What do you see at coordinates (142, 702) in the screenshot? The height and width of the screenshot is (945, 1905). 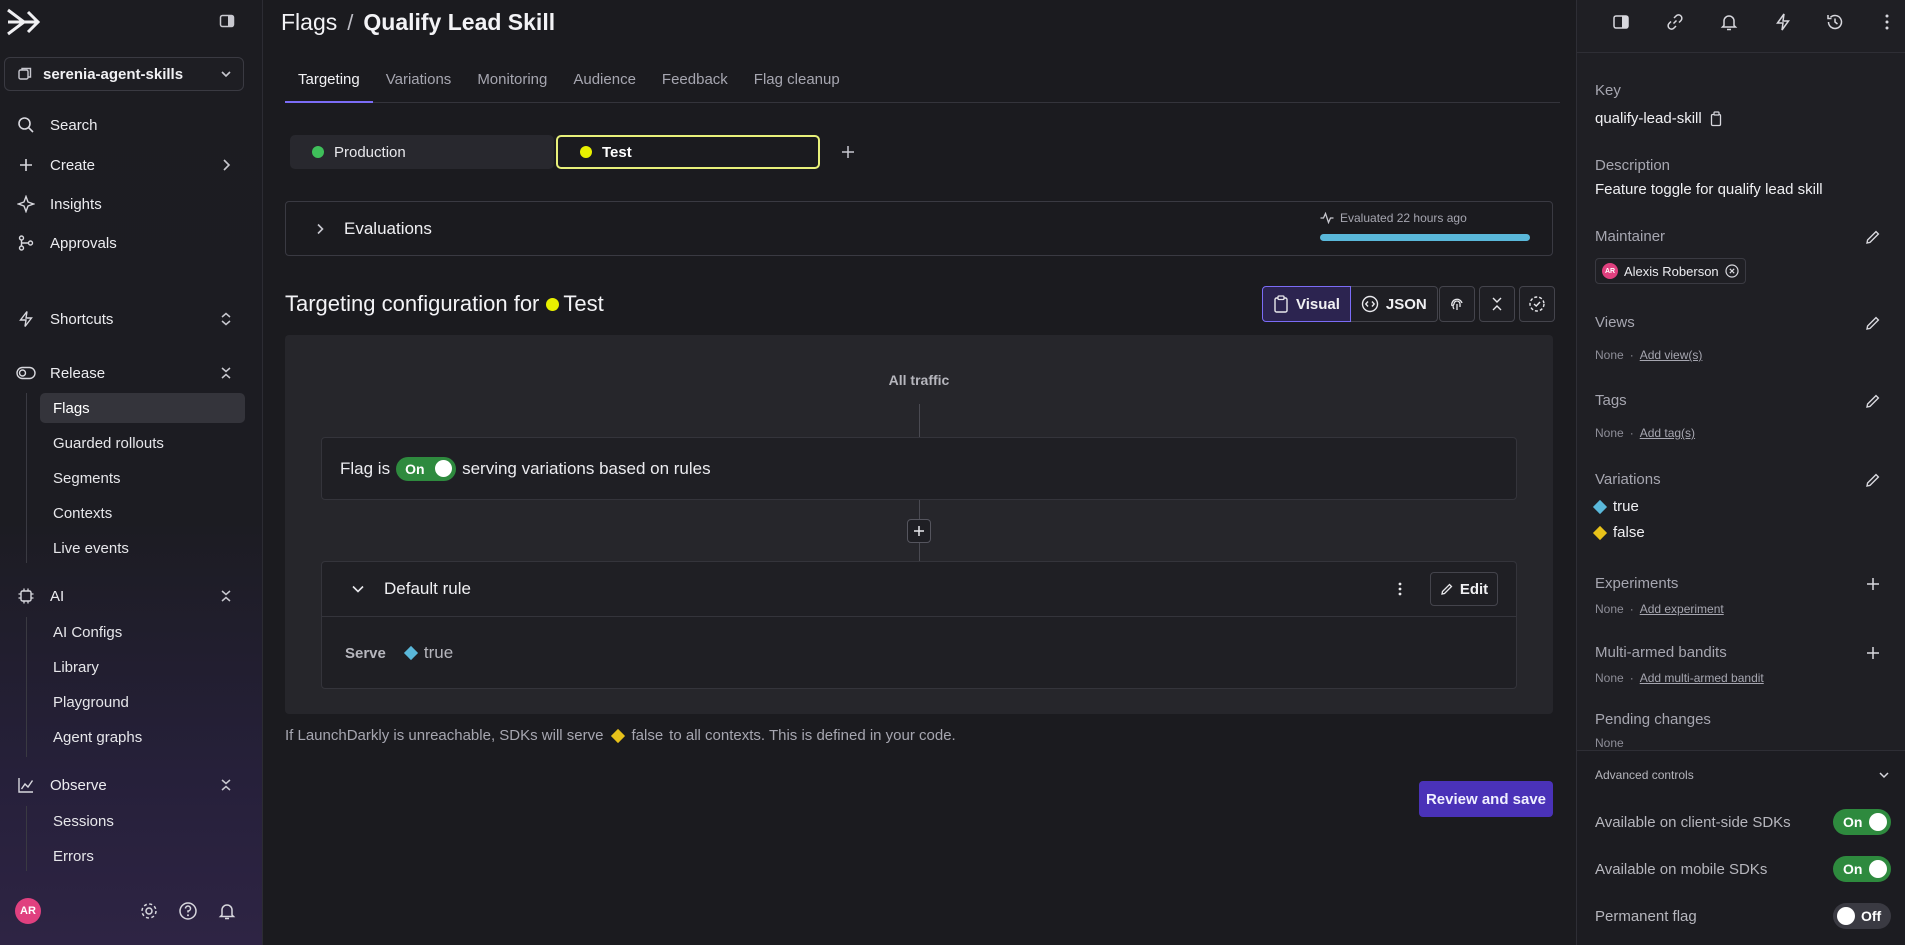 I see `sidebar-item-playground: Playground` at bounding box center [142, 702].